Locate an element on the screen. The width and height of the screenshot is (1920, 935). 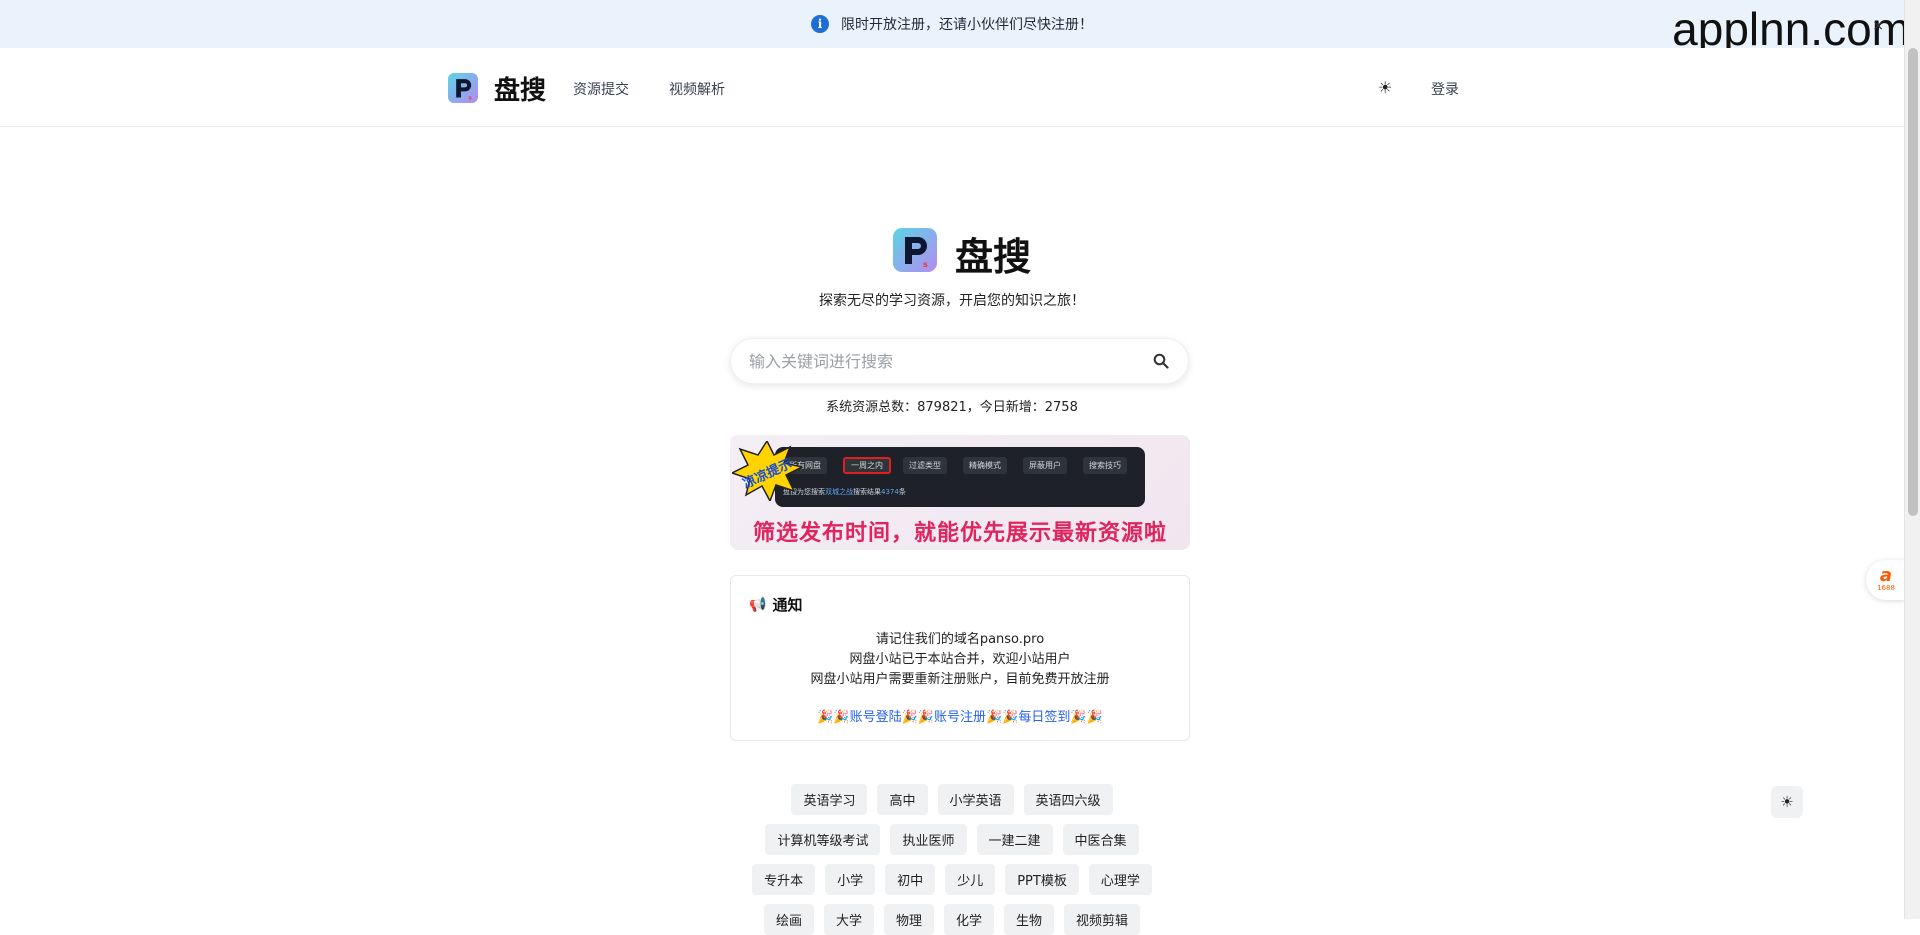
search-bar is located at coordinates (959, 361).